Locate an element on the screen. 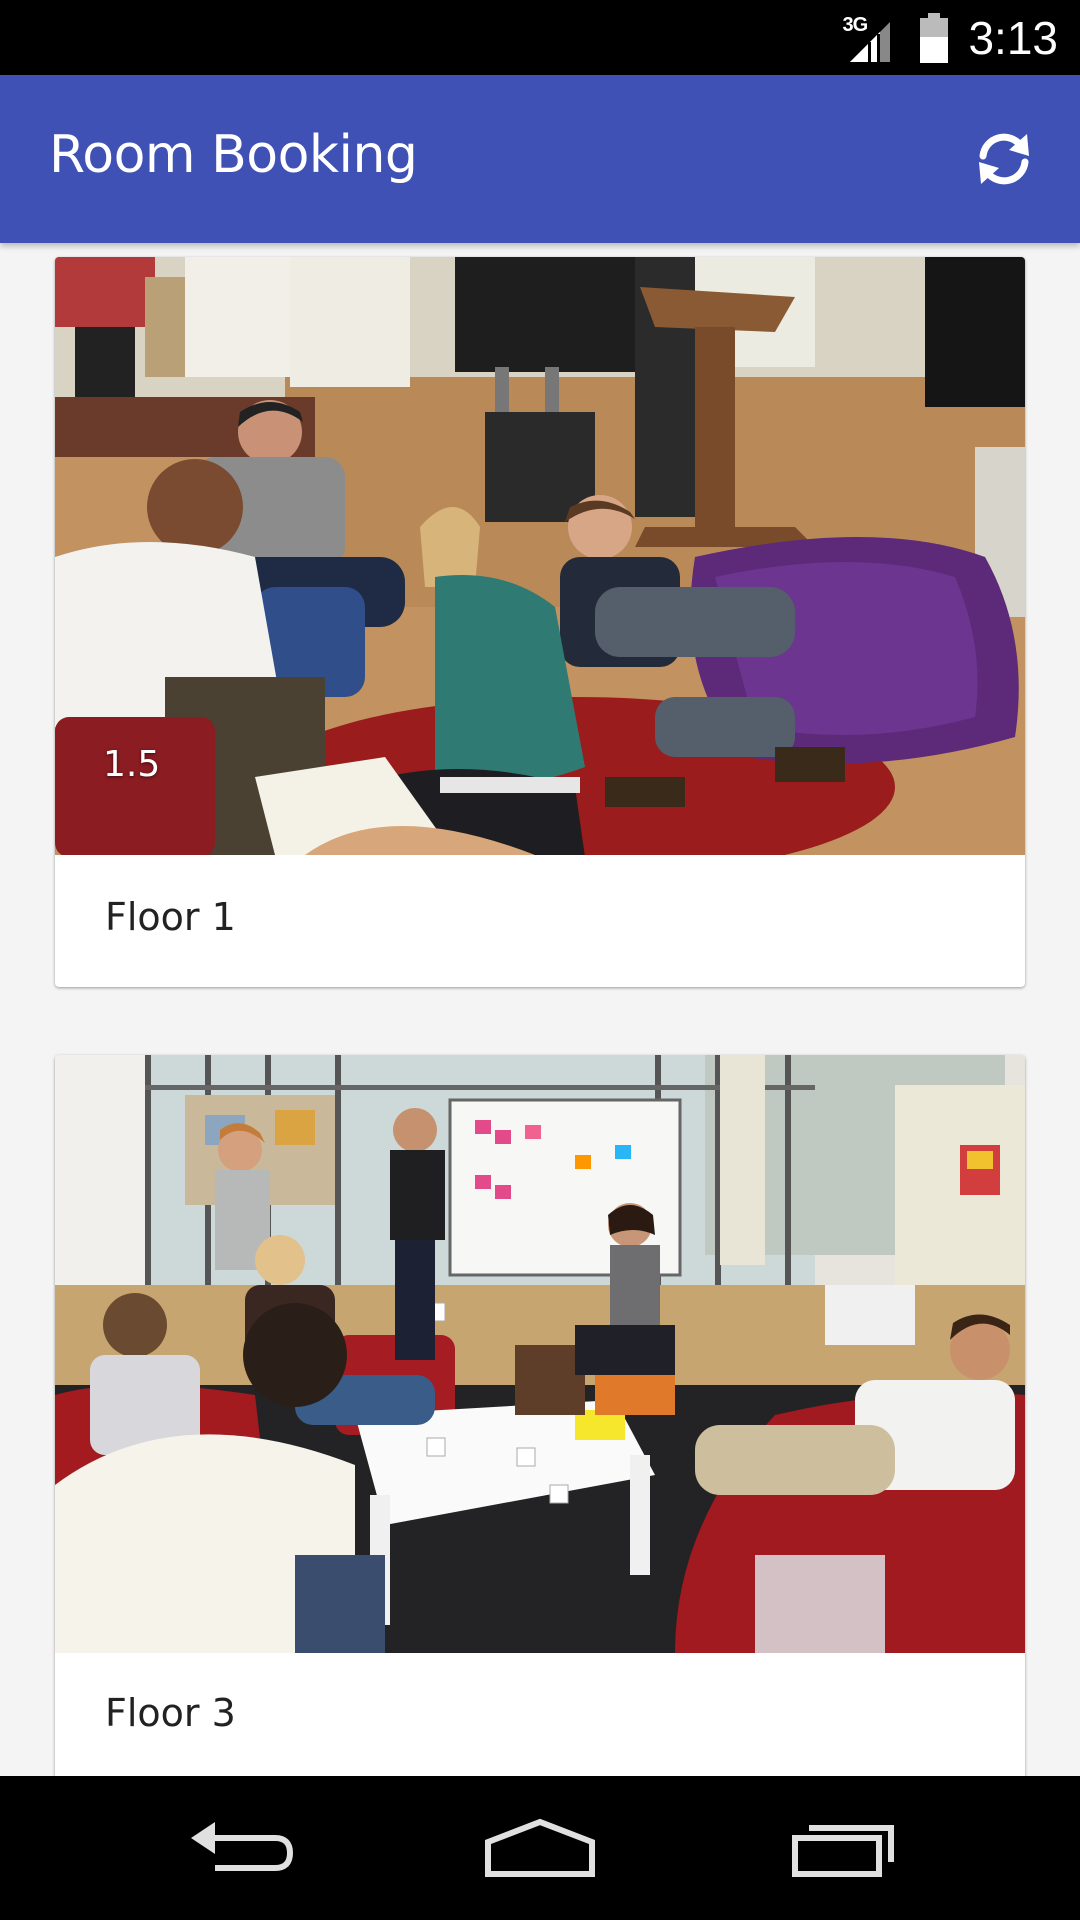  refresh-button is located at coordinates (1004, 159).